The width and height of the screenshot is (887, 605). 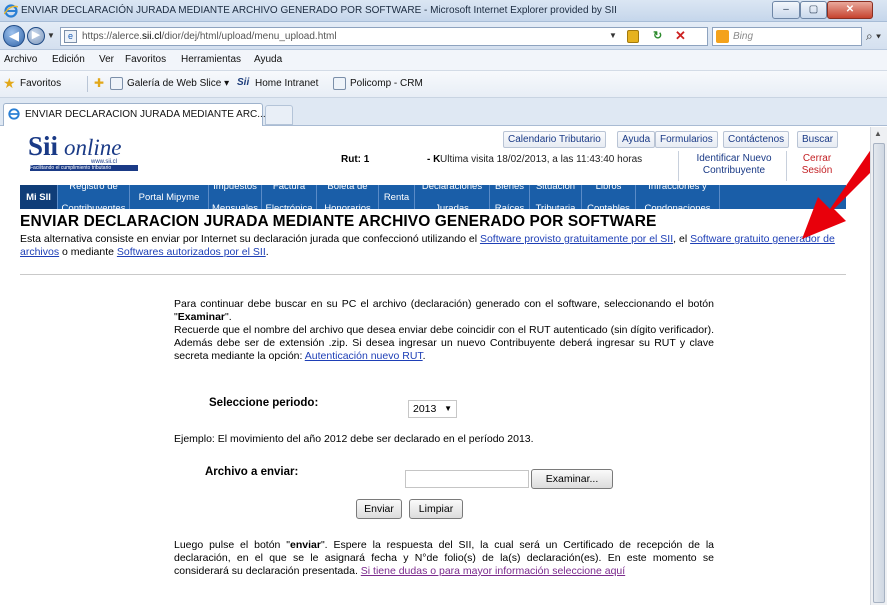 What do you see at coordinates (509, 208) in the screenshot?
I see `nav-item-label-2: Raíces` at bounding box center [509, 208].